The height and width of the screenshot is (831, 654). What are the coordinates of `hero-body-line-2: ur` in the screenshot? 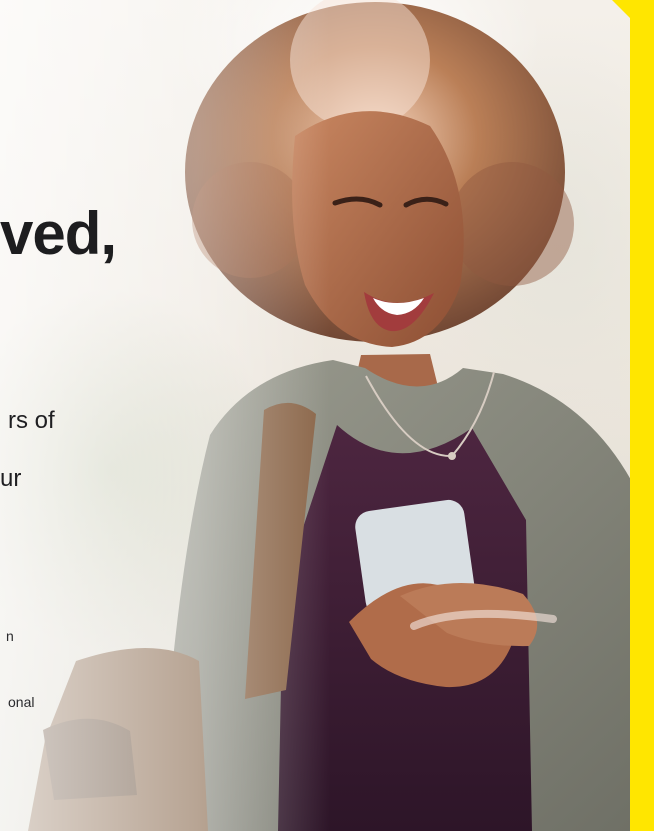 It's located at (11, 478).